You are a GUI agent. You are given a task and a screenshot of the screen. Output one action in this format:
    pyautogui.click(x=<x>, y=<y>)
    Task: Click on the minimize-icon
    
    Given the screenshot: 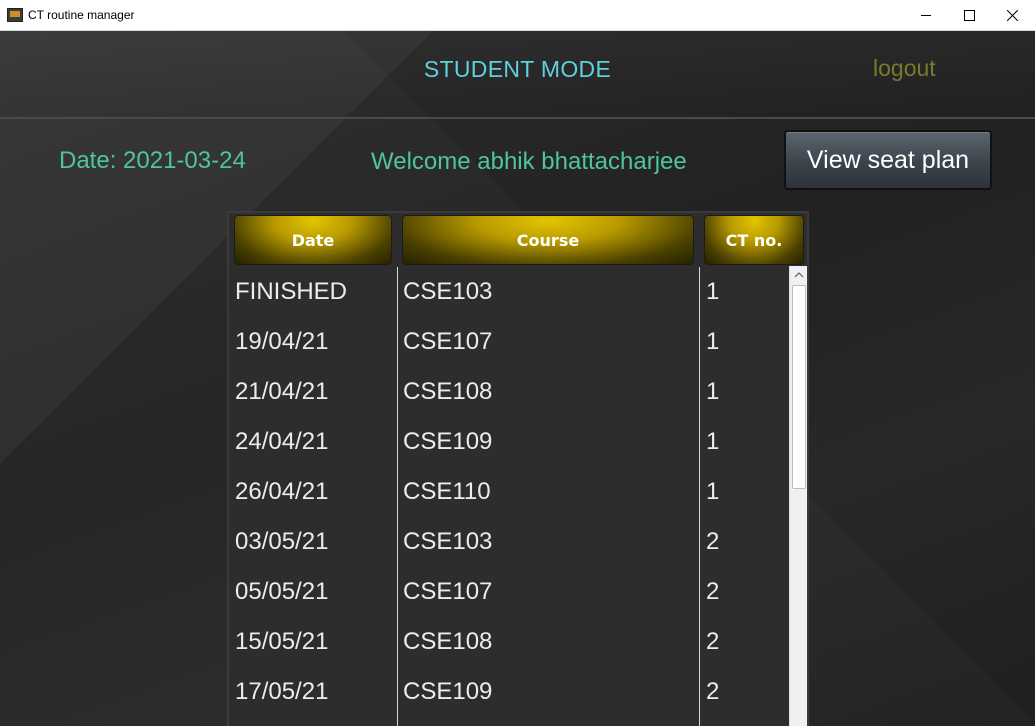 What is the action you would take?
    pyautogui.click(x=925, y=15)
    